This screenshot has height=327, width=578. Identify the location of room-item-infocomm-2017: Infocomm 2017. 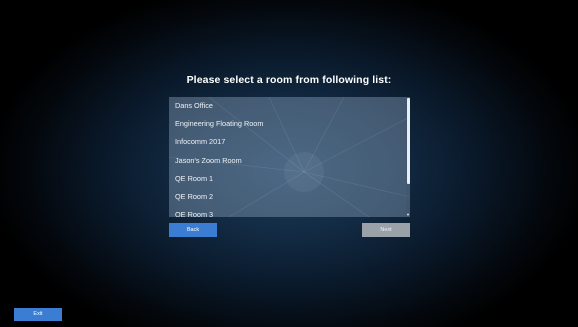
(286, 142).